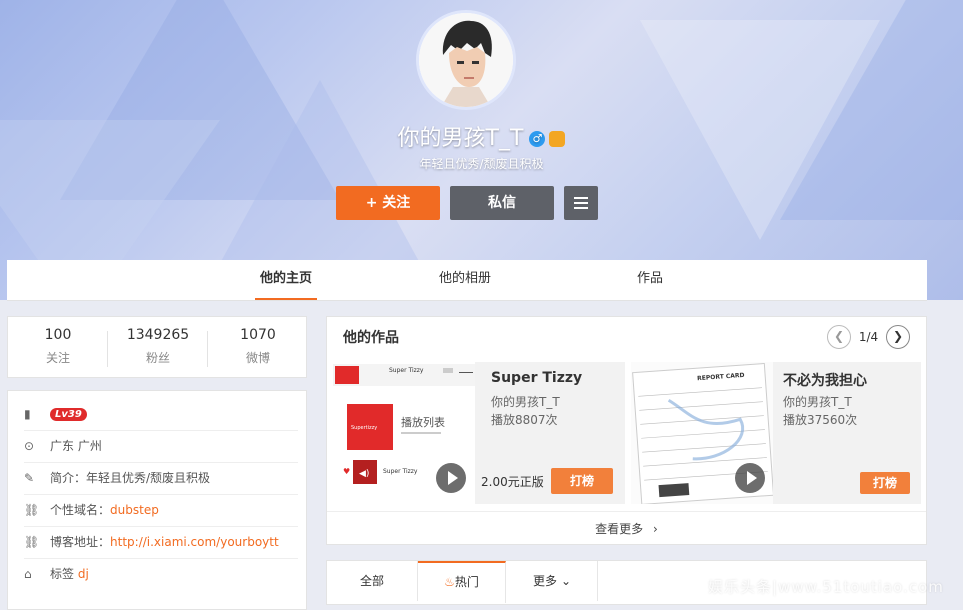 The image size is (963, 610). Describe the element at coordinates (28, 574) in the screenshot. I see `tag-icon: ⌂` at that location.